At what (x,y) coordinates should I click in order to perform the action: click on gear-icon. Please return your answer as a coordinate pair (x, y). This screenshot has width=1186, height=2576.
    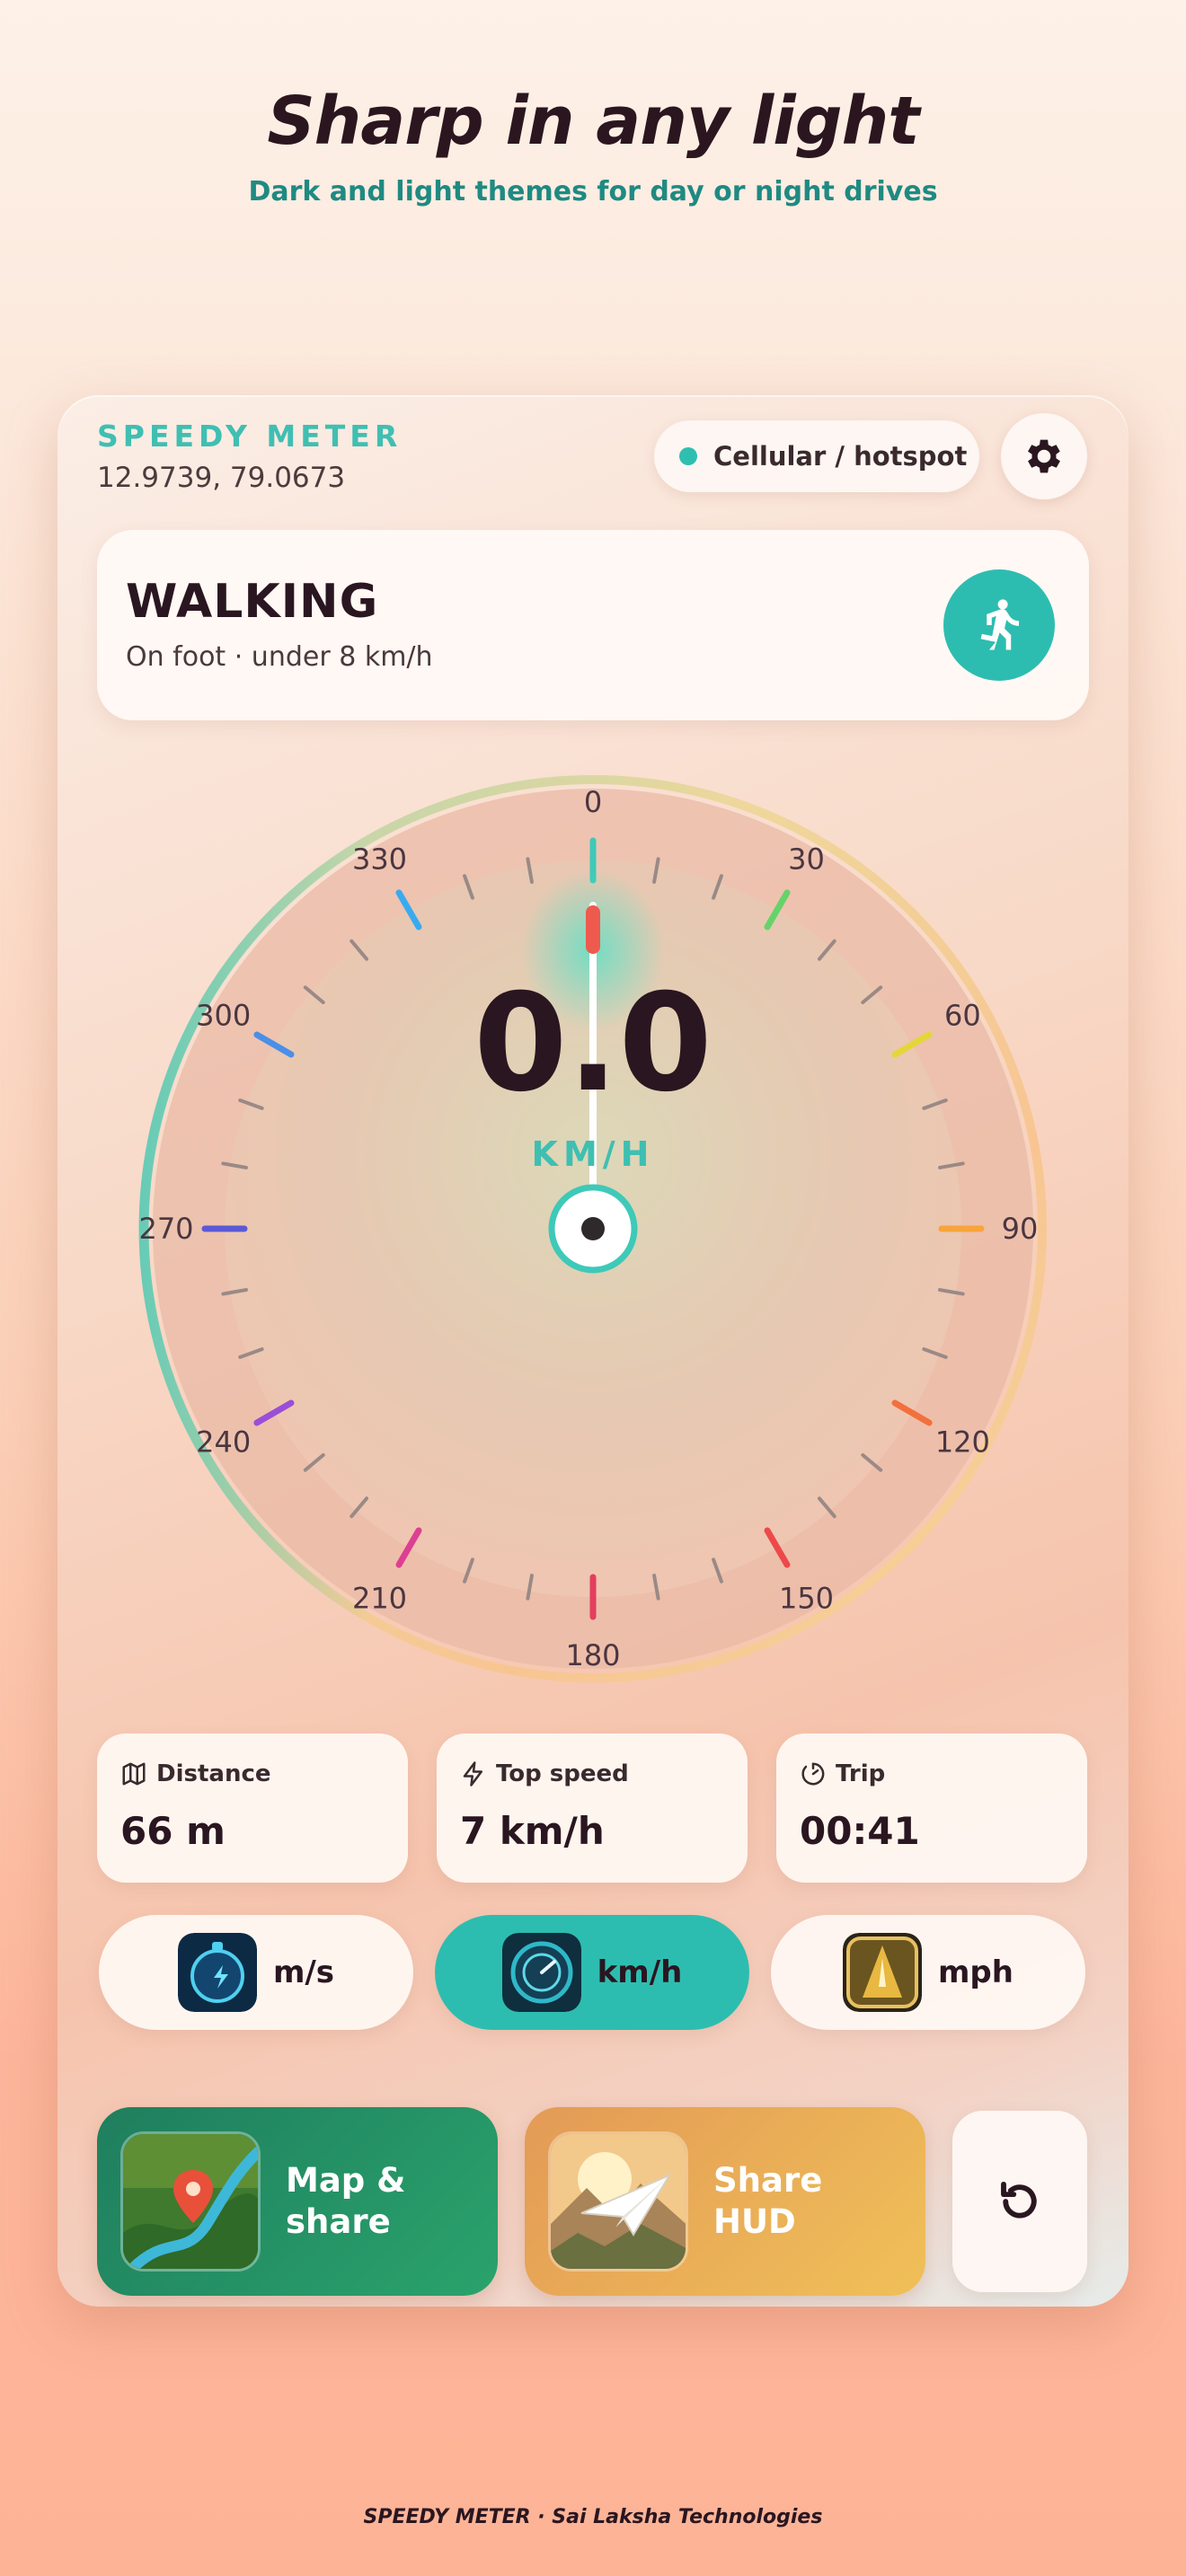
    Looking at the image, I should click on (1044, 456).